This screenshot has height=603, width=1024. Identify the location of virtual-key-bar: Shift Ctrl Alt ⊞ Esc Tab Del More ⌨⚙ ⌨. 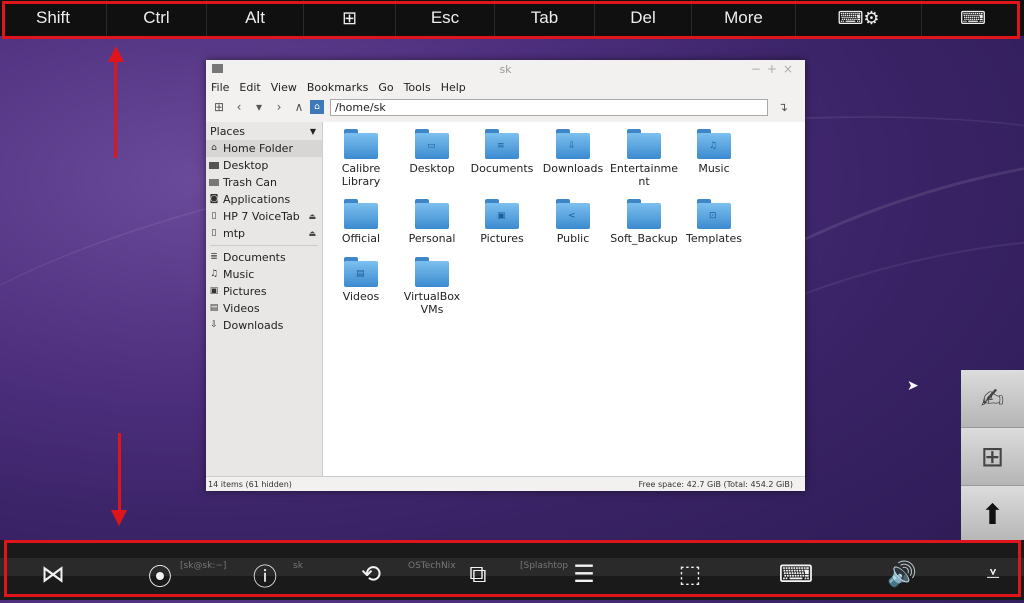
(512, 18).